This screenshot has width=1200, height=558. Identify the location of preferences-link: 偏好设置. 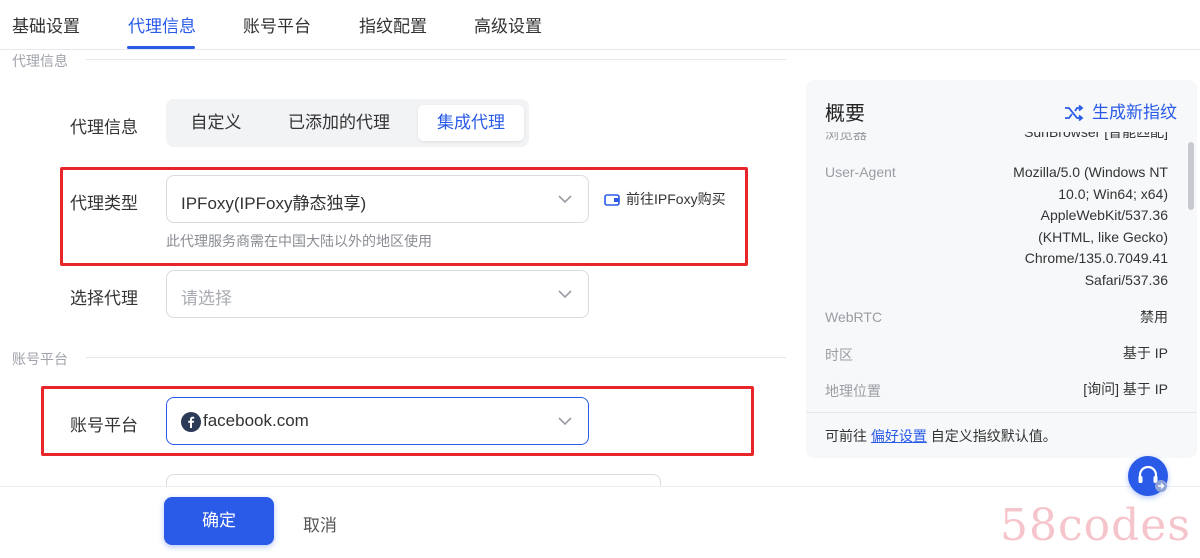
(899, 436).